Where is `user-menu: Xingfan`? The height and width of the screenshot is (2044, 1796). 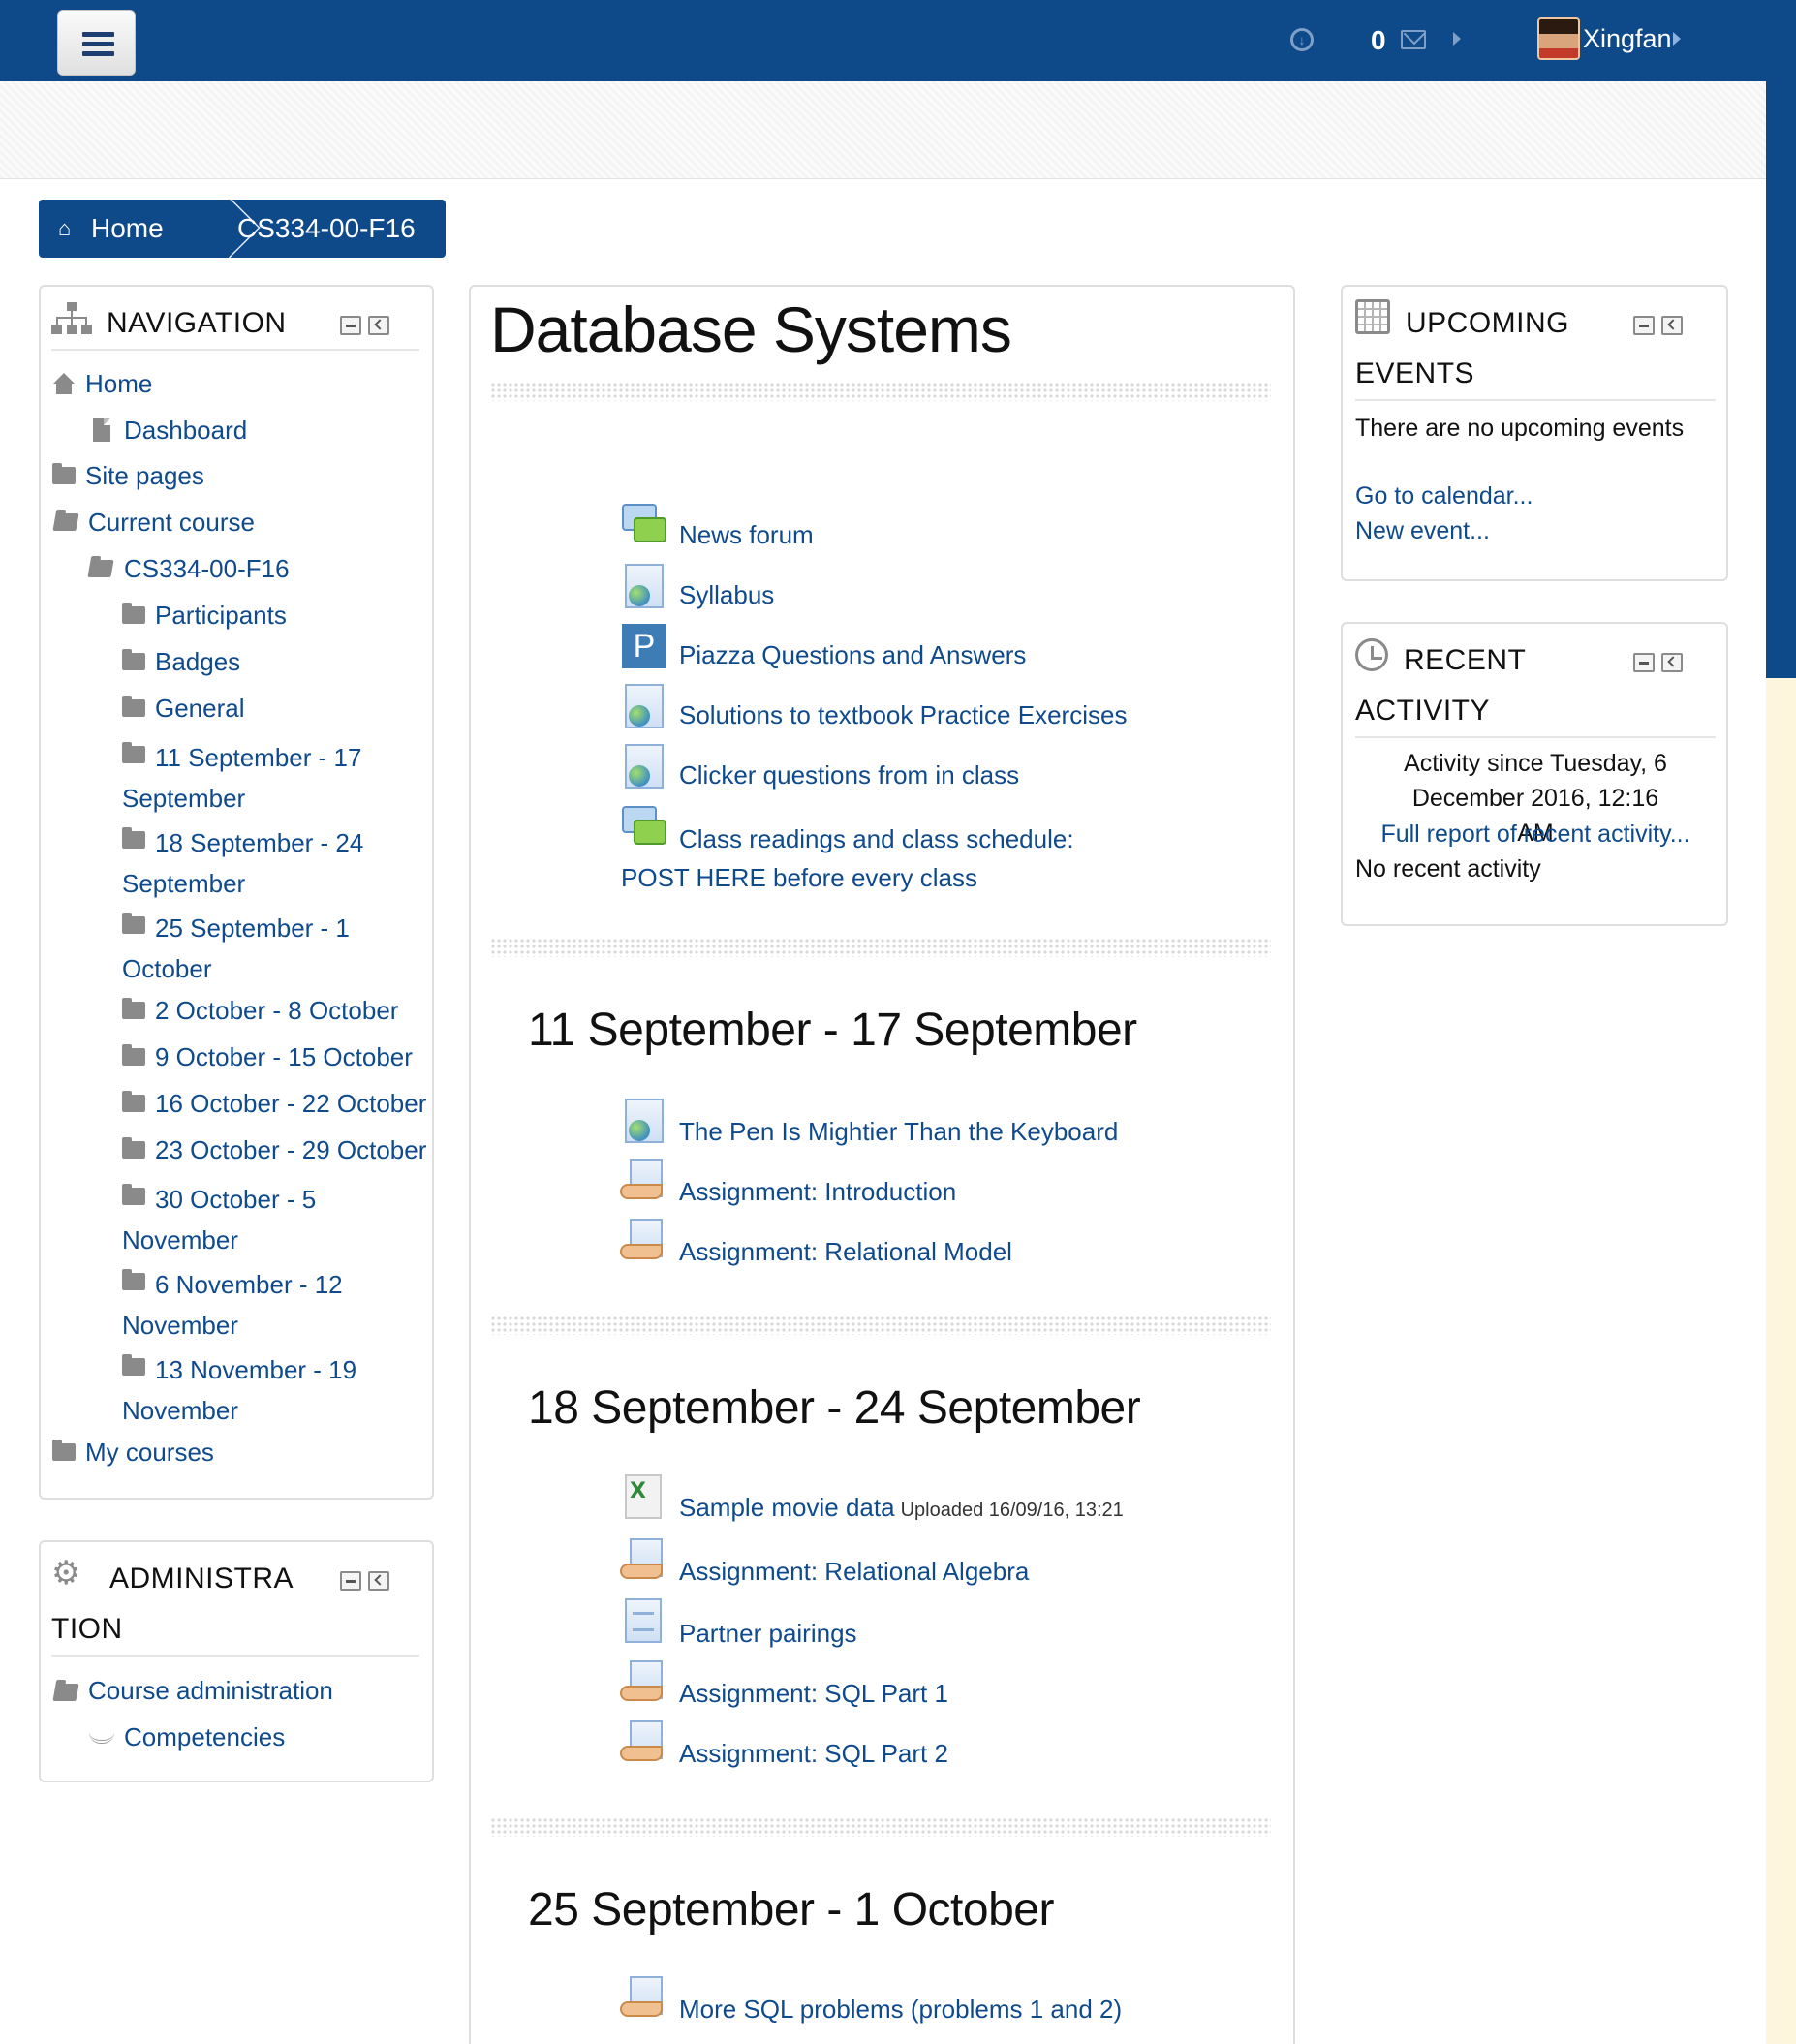 user-menu: Xingfan is located at coordinates (1627, 38).